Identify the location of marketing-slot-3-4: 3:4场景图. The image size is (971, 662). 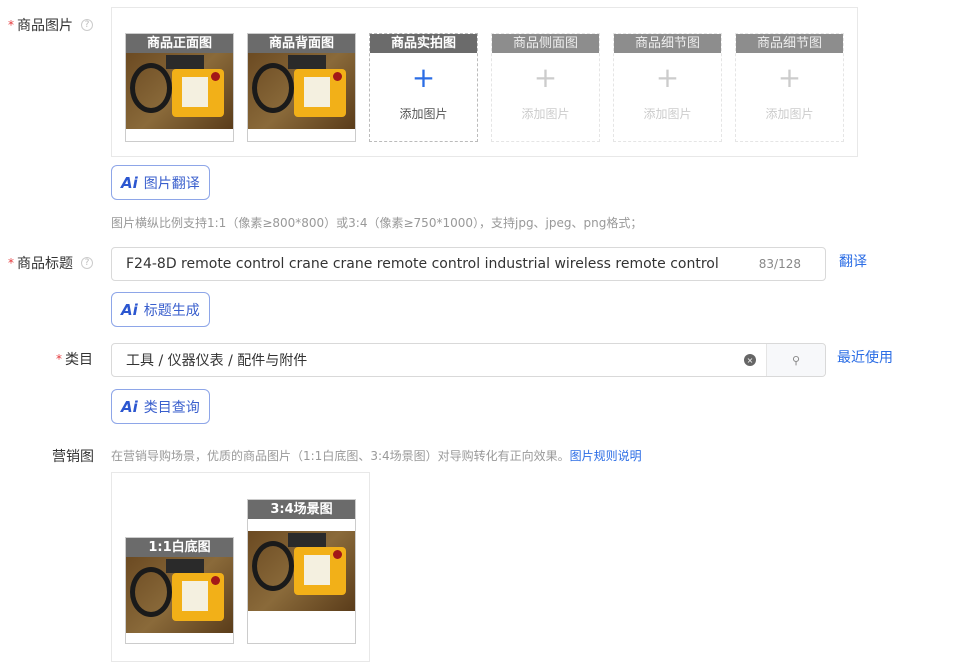
(301, 571).